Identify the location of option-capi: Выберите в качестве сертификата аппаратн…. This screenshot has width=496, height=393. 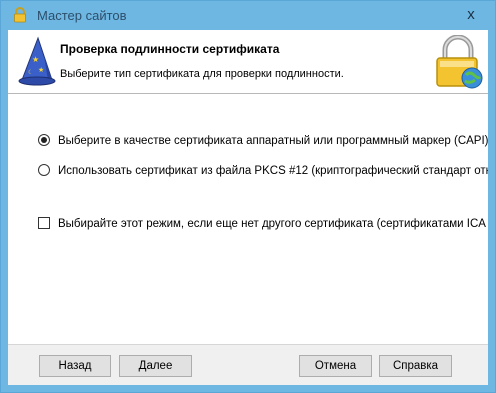
(263, 140).